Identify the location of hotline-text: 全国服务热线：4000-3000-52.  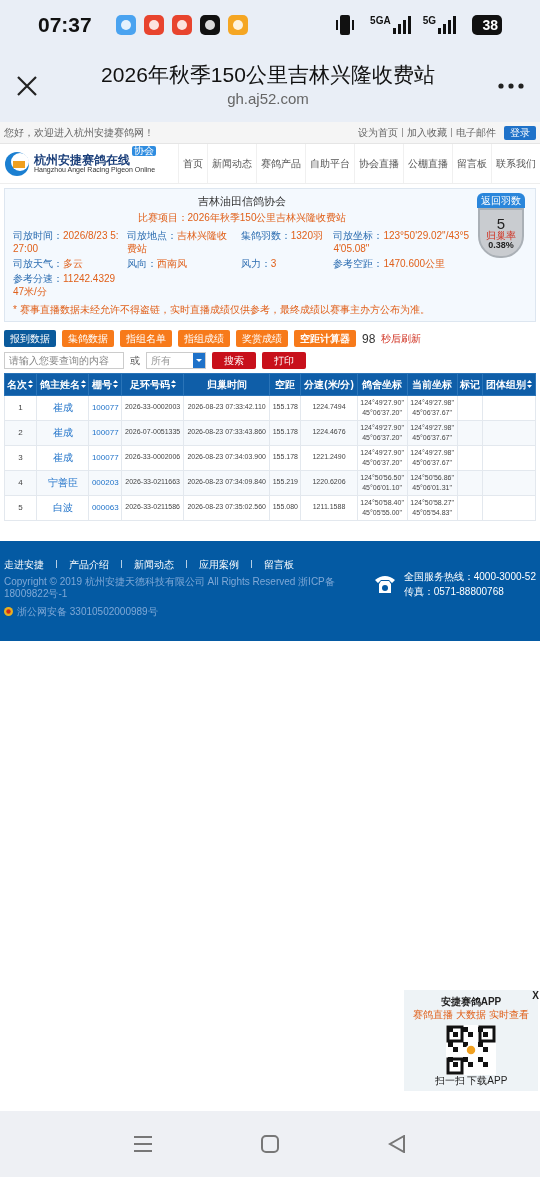
(469, 576).